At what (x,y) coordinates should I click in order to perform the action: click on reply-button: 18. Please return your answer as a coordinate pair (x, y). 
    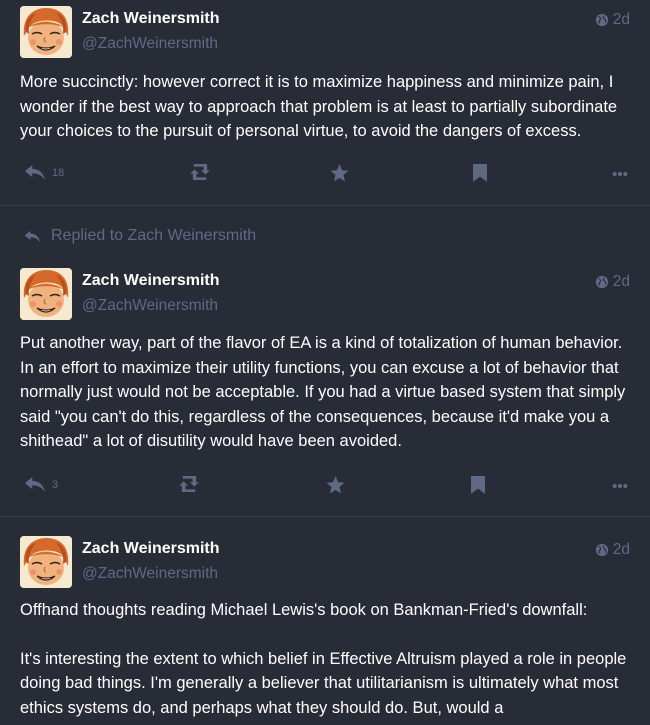
    Looking at the image, I should click on (44, 172).